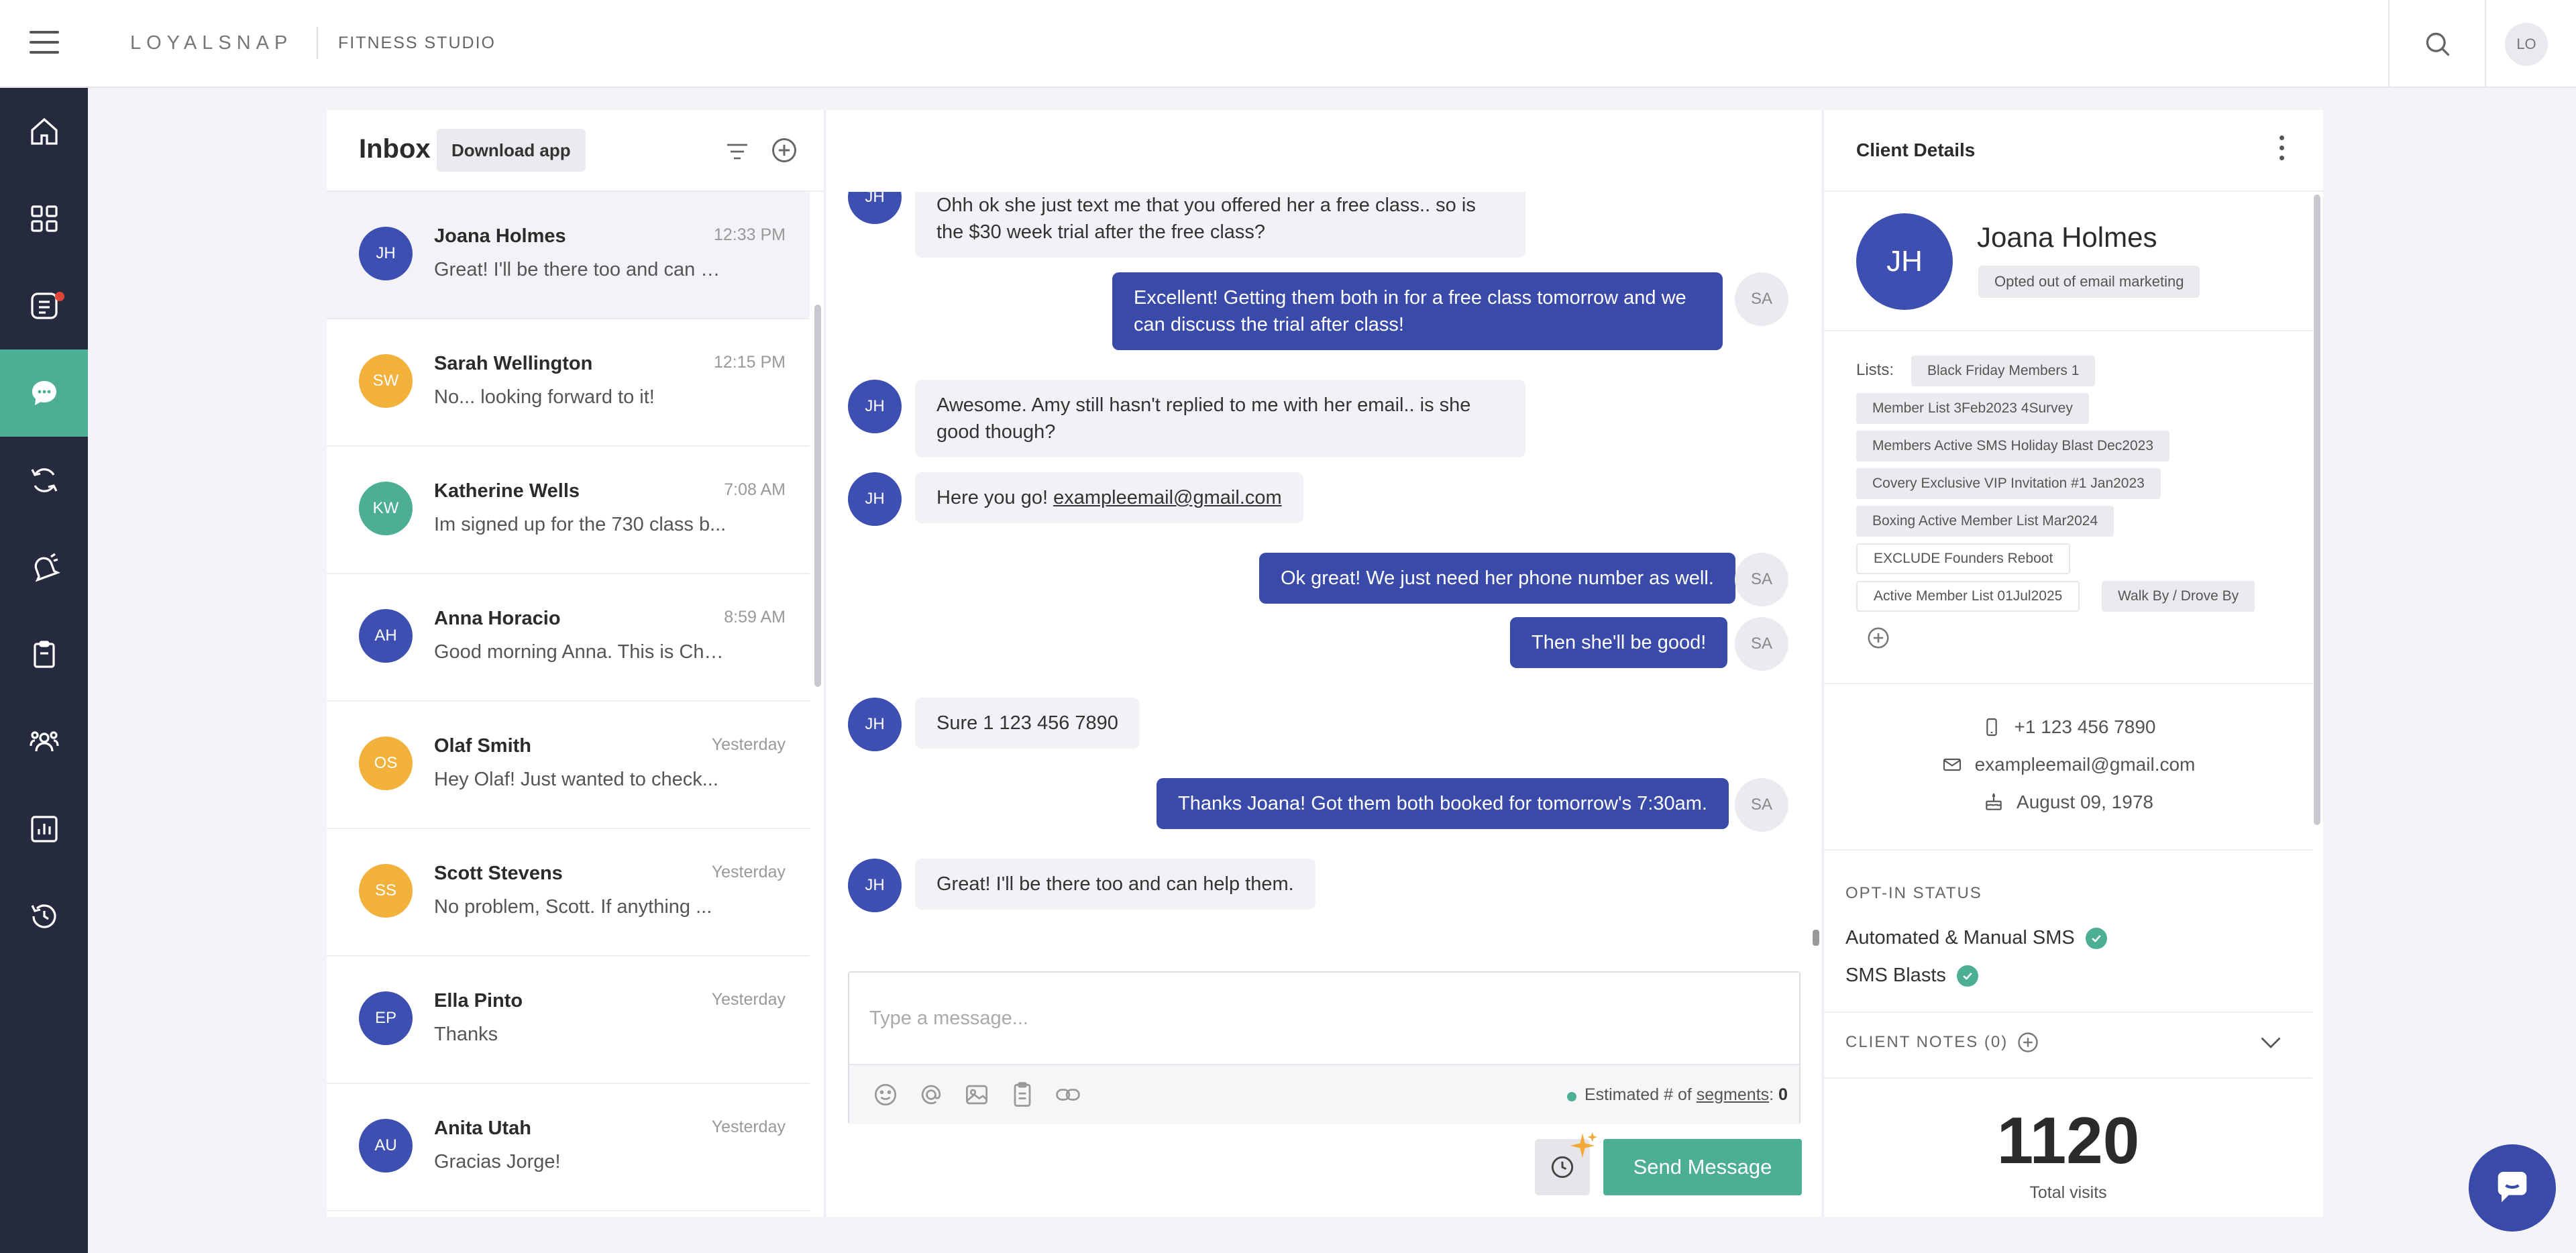 Image resolution: width=2576 pixels, height=1253 pixels. I want to click on nav-campaigns, so click(44, 567).